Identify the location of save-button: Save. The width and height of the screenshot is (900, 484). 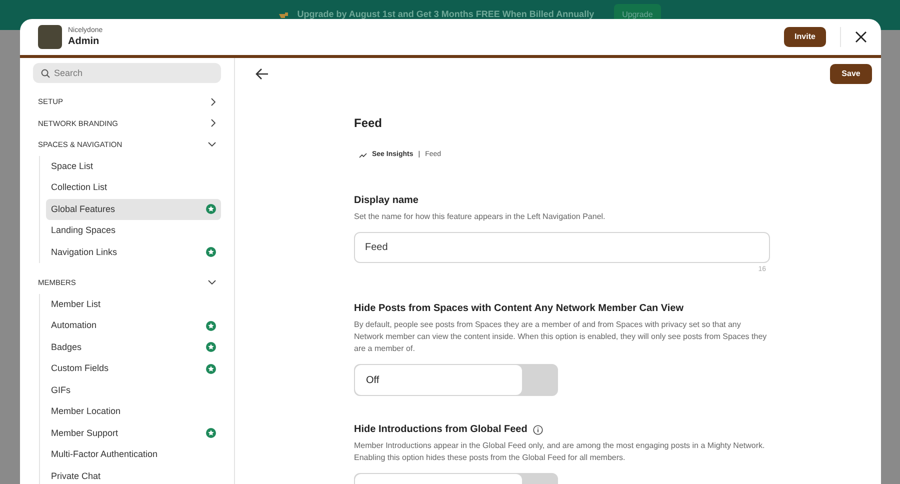
(851, 74).